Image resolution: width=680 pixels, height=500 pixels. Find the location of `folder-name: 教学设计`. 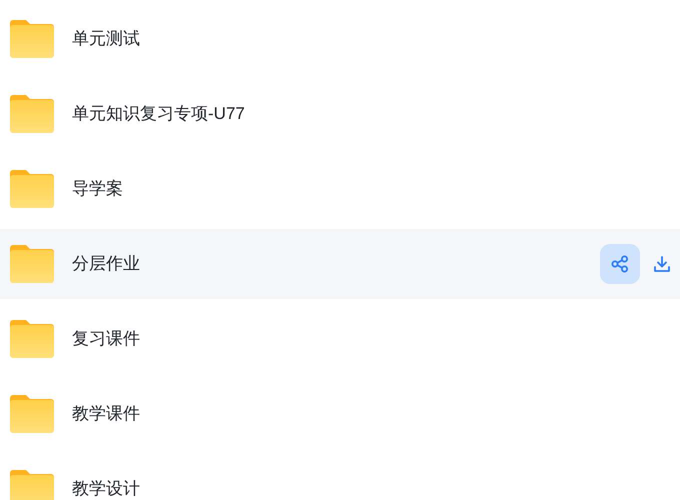

folder-name: 教学设计 is located at coordinates (106, 489).